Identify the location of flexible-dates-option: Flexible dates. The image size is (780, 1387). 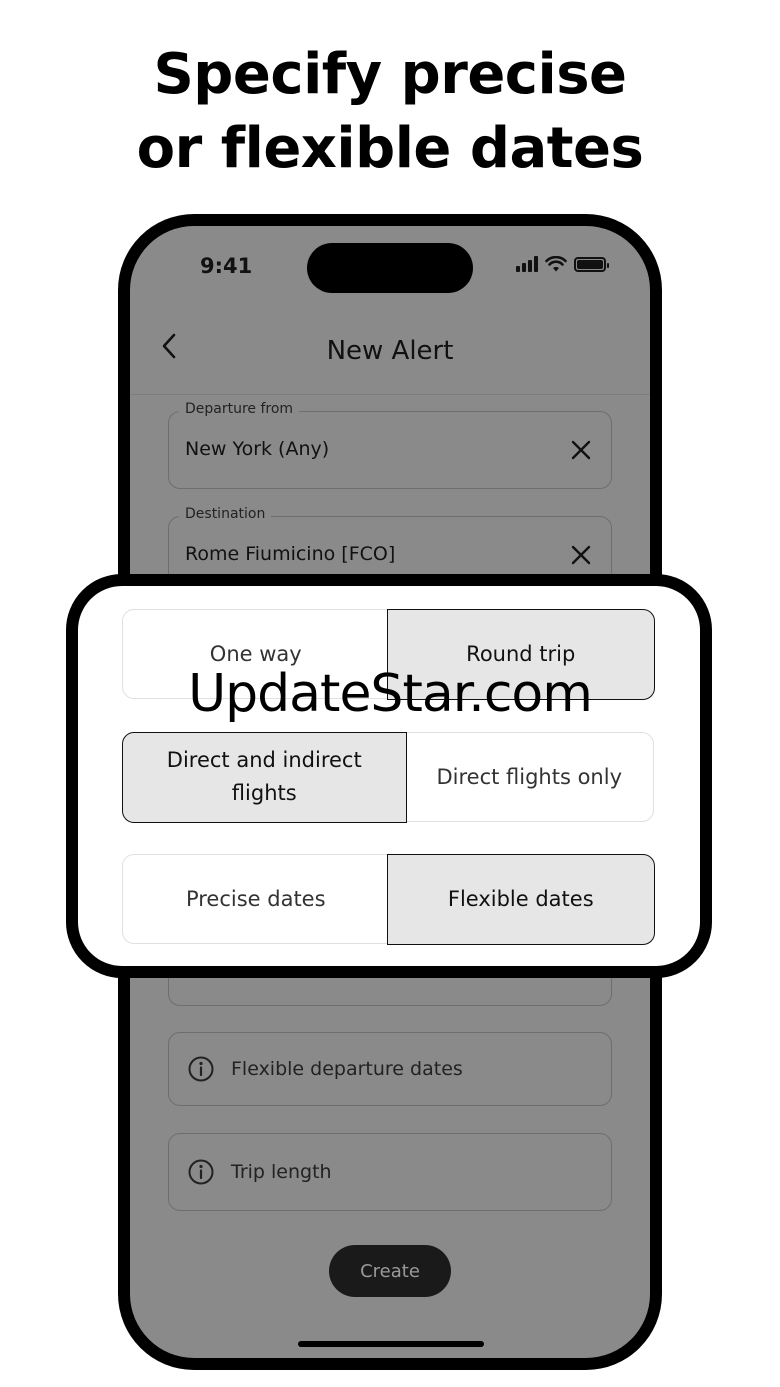
(521, 899).